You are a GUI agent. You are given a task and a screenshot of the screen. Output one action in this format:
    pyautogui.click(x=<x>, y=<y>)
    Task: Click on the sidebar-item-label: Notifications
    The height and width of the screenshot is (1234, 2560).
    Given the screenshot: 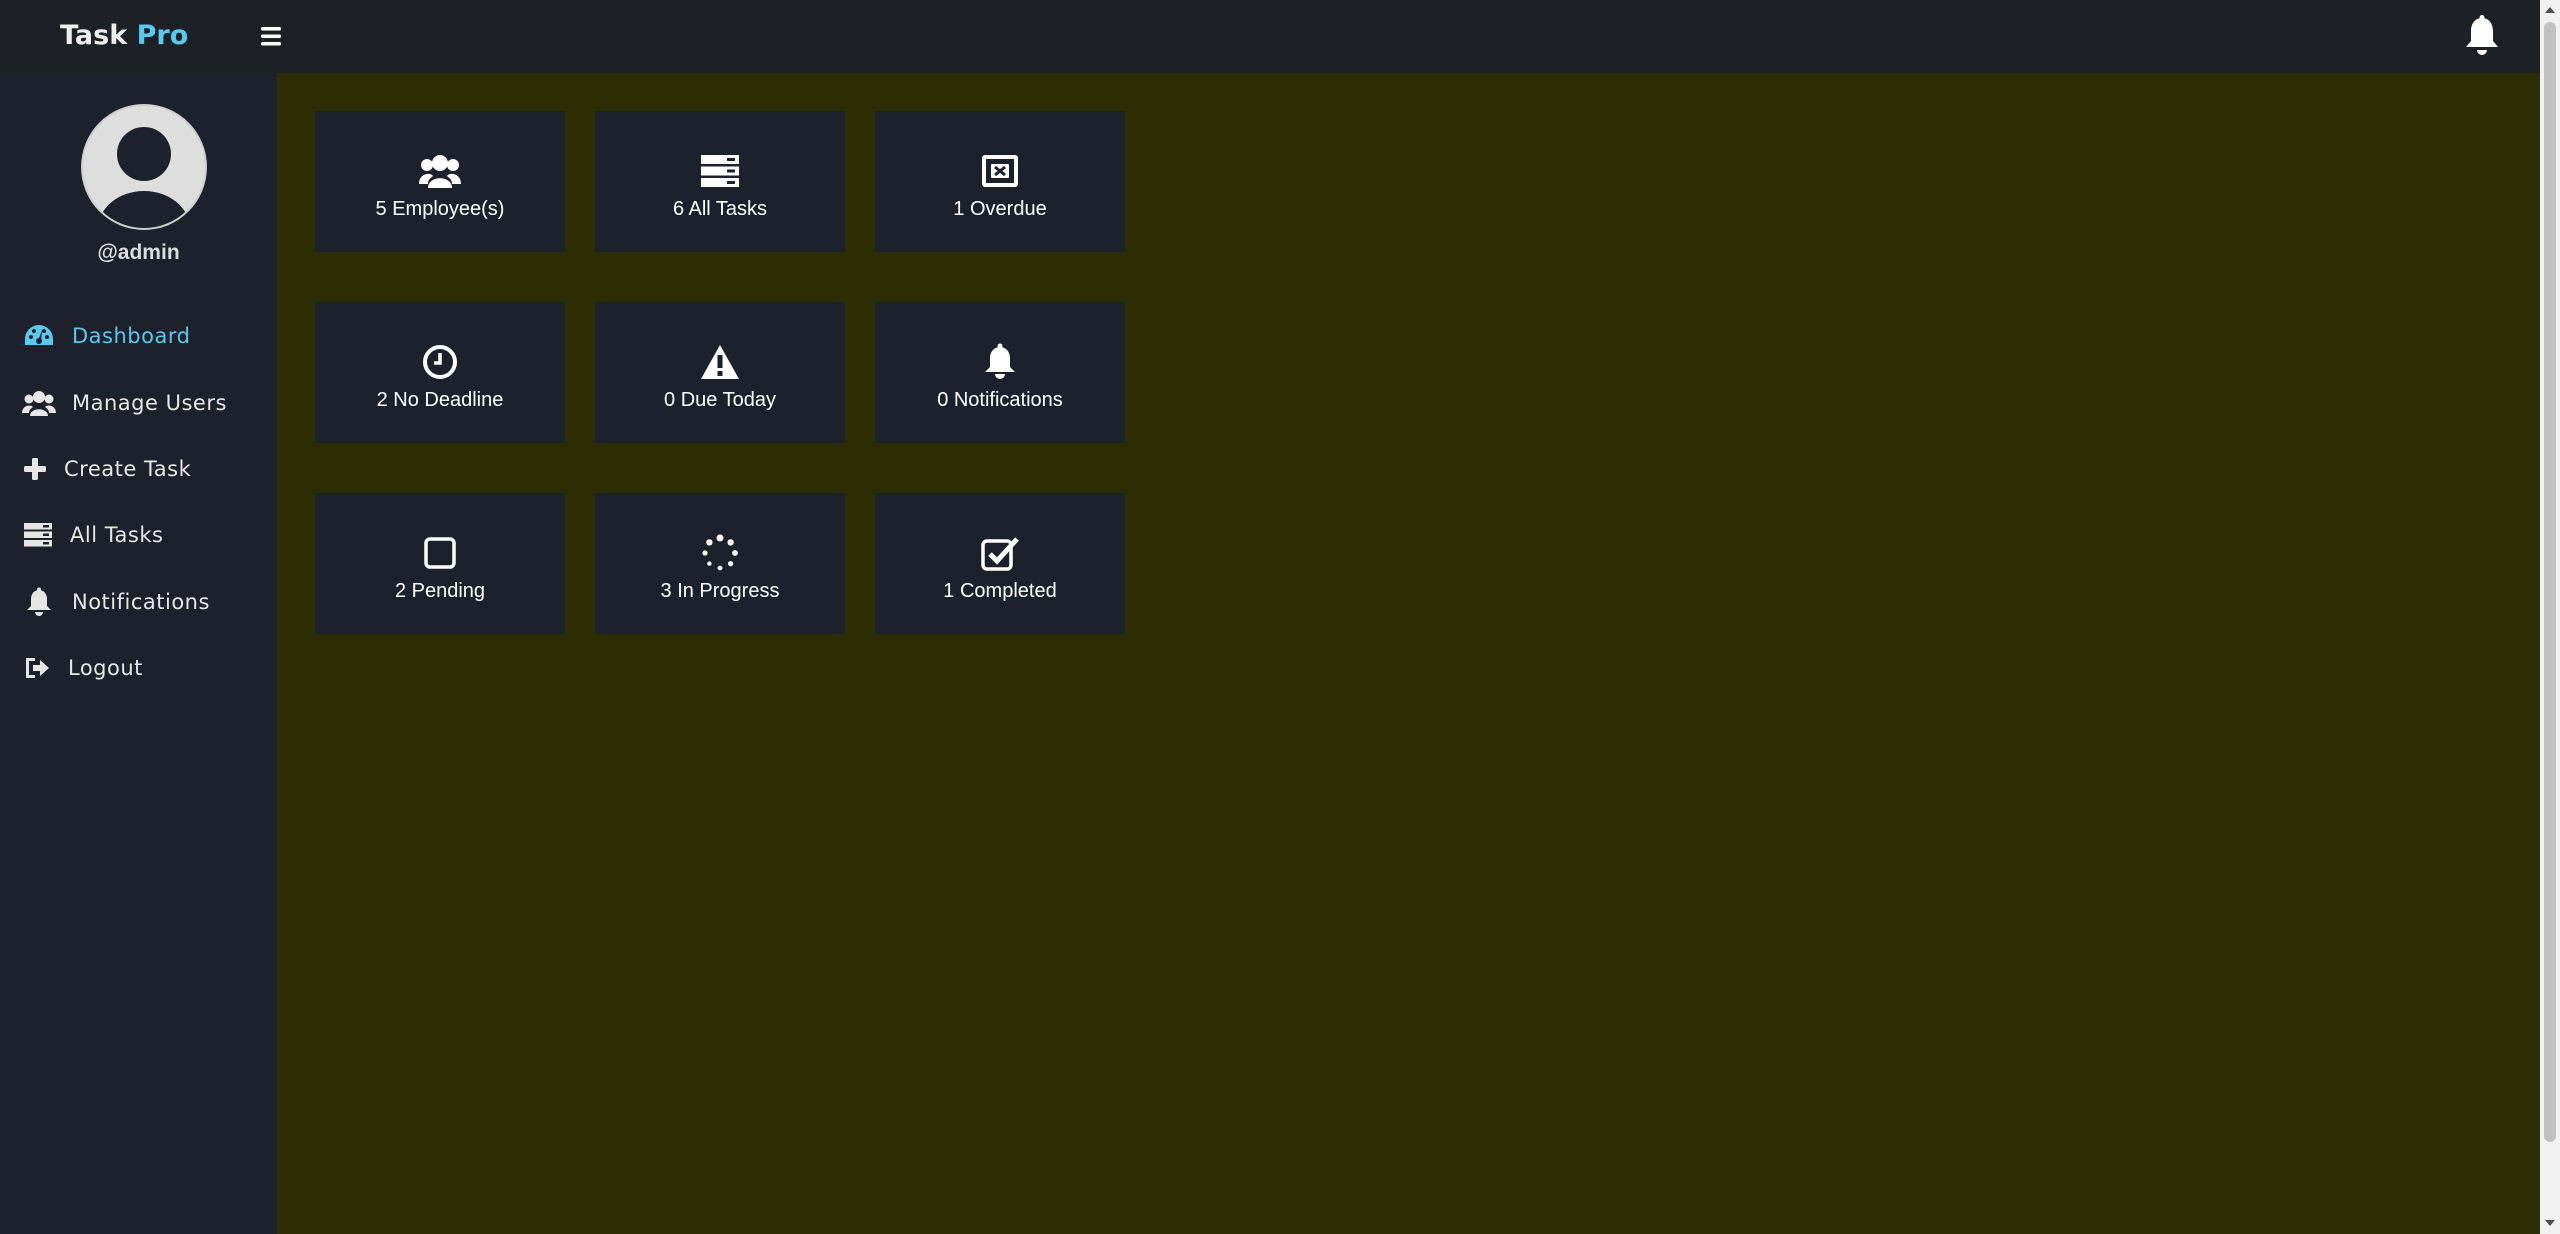 What is the action you would take?
    pyautogui.click(x=141, y=601)
    